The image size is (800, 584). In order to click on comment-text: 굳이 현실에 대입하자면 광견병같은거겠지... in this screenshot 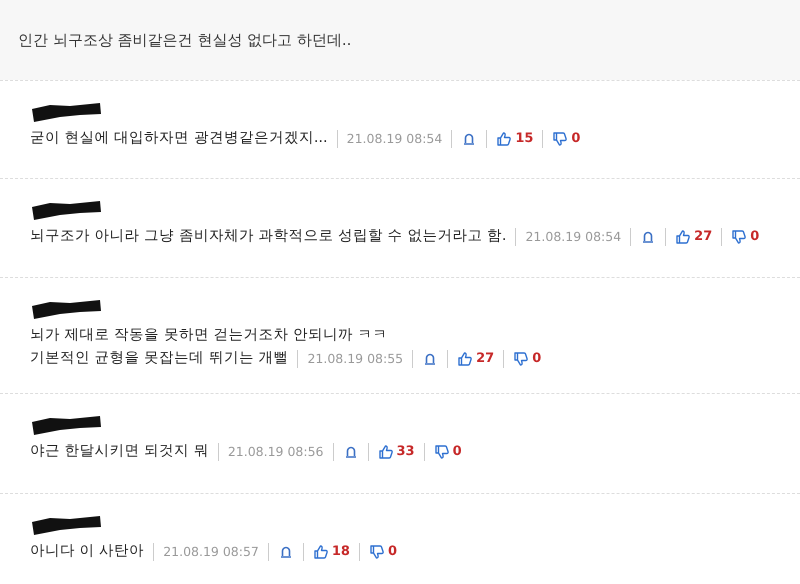, I will do `click(179, 138)`.